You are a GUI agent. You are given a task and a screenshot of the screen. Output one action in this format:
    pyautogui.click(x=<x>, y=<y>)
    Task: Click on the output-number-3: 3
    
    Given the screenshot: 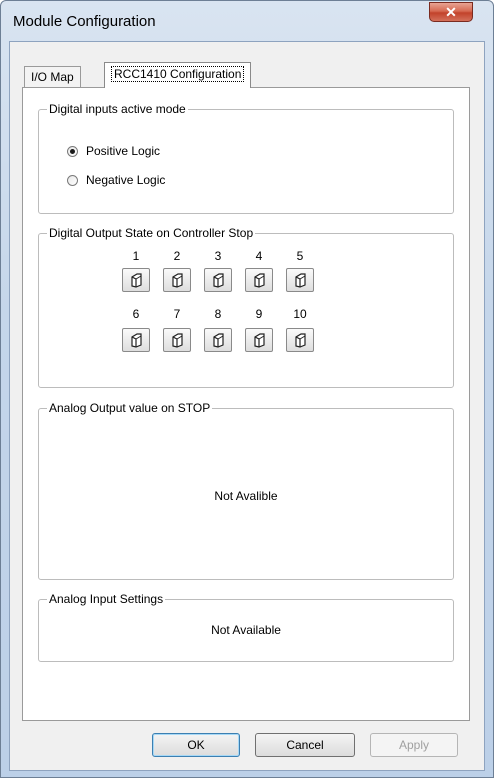 What is the action you would take?
    pyautogui.click(x=218, y=256)
    